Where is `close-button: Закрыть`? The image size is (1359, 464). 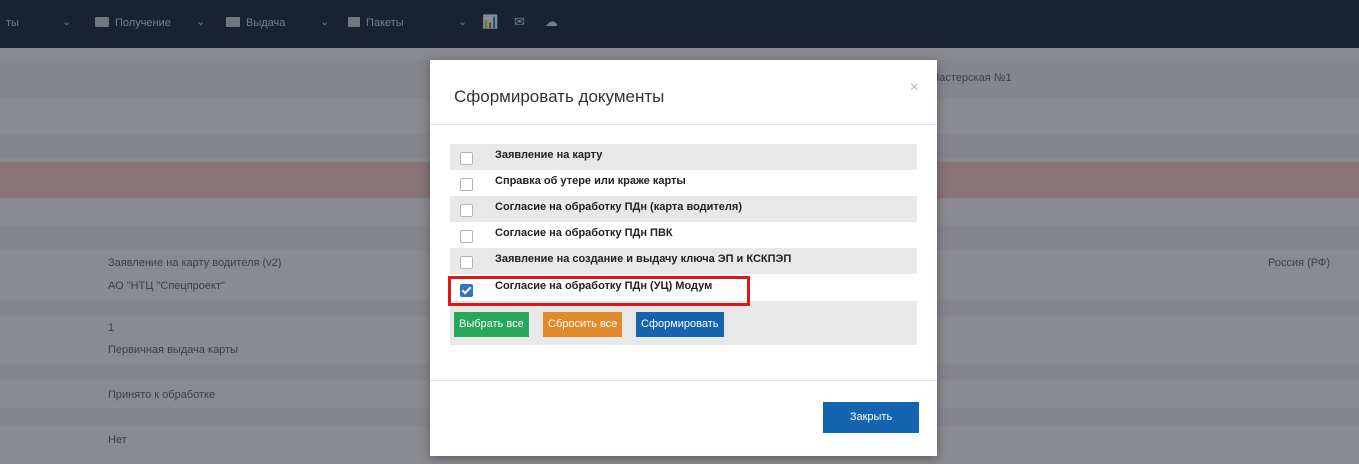 close-button: Закрыть is located at coordinates (871, 417).